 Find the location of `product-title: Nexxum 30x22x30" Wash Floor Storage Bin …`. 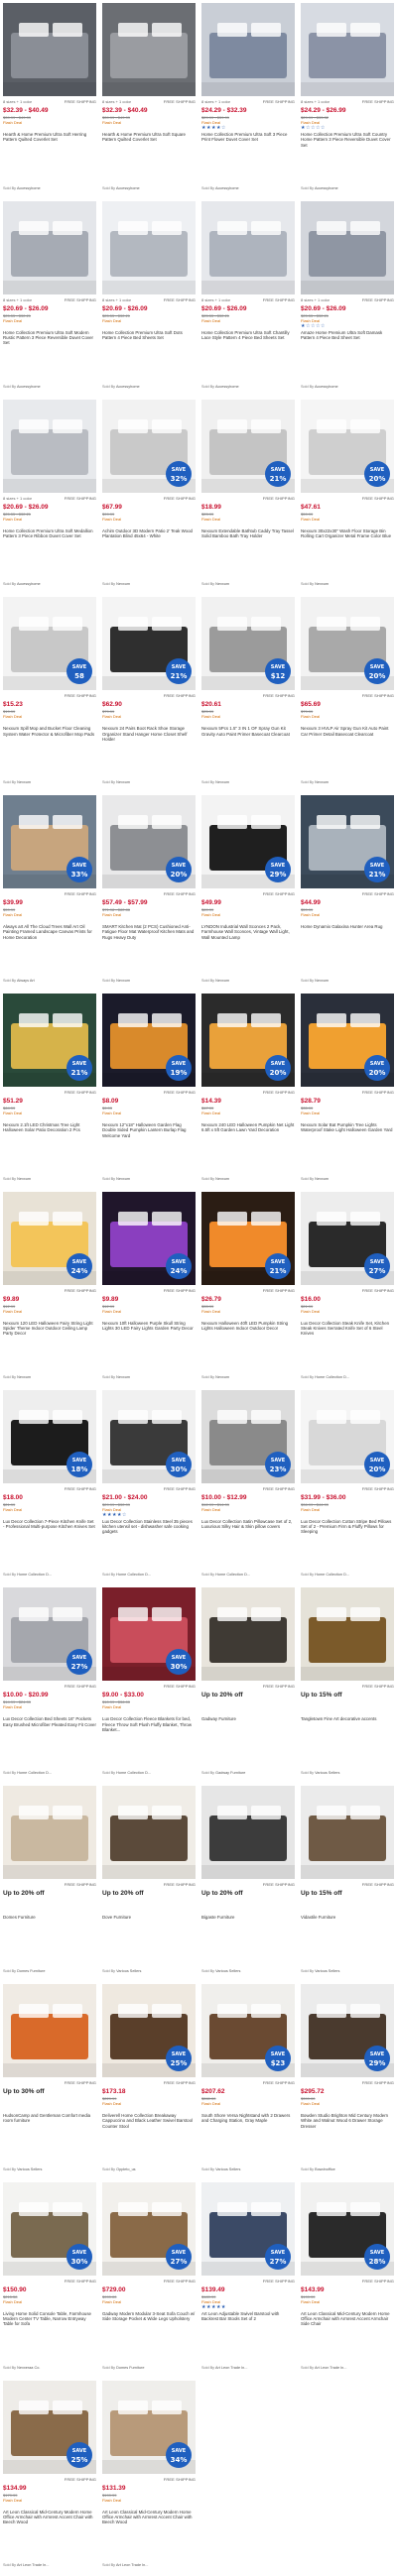

product-title: Nexxum 30x22x30" Wash Floor Storage Bin … is located at coordinates (347, 533).